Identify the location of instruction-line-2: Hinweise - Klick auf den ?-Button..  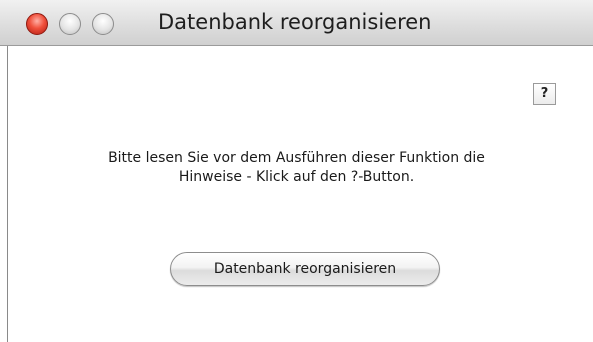
(296, 177).